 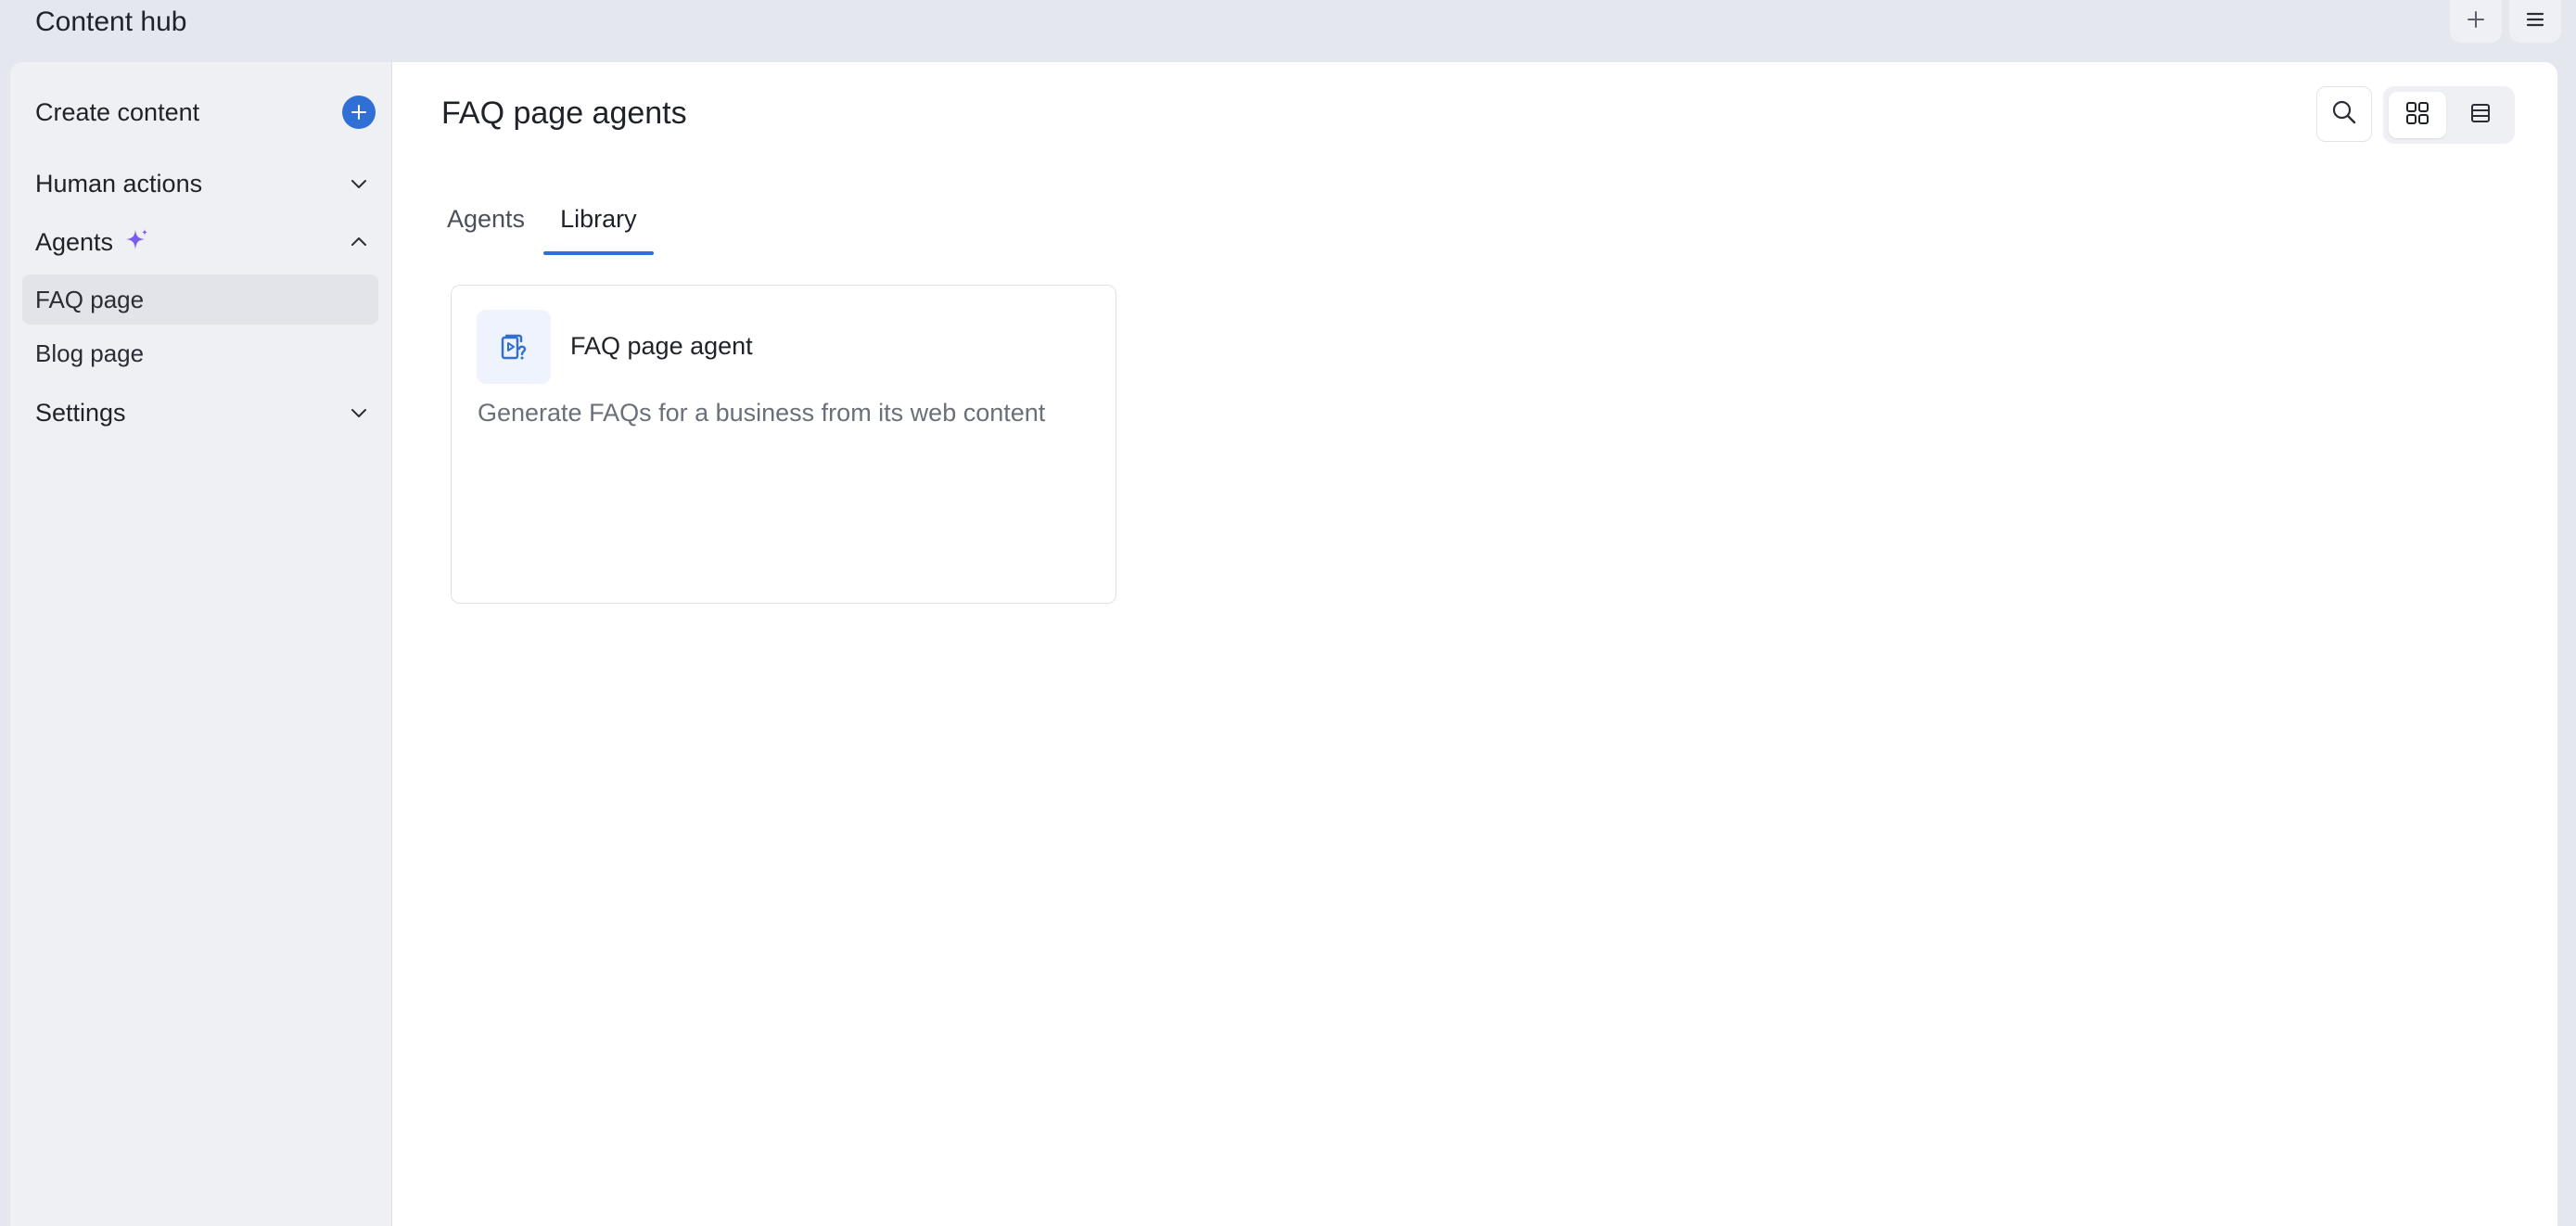 I want to click on tab-agents: Agents, so click(x=492, y=227).